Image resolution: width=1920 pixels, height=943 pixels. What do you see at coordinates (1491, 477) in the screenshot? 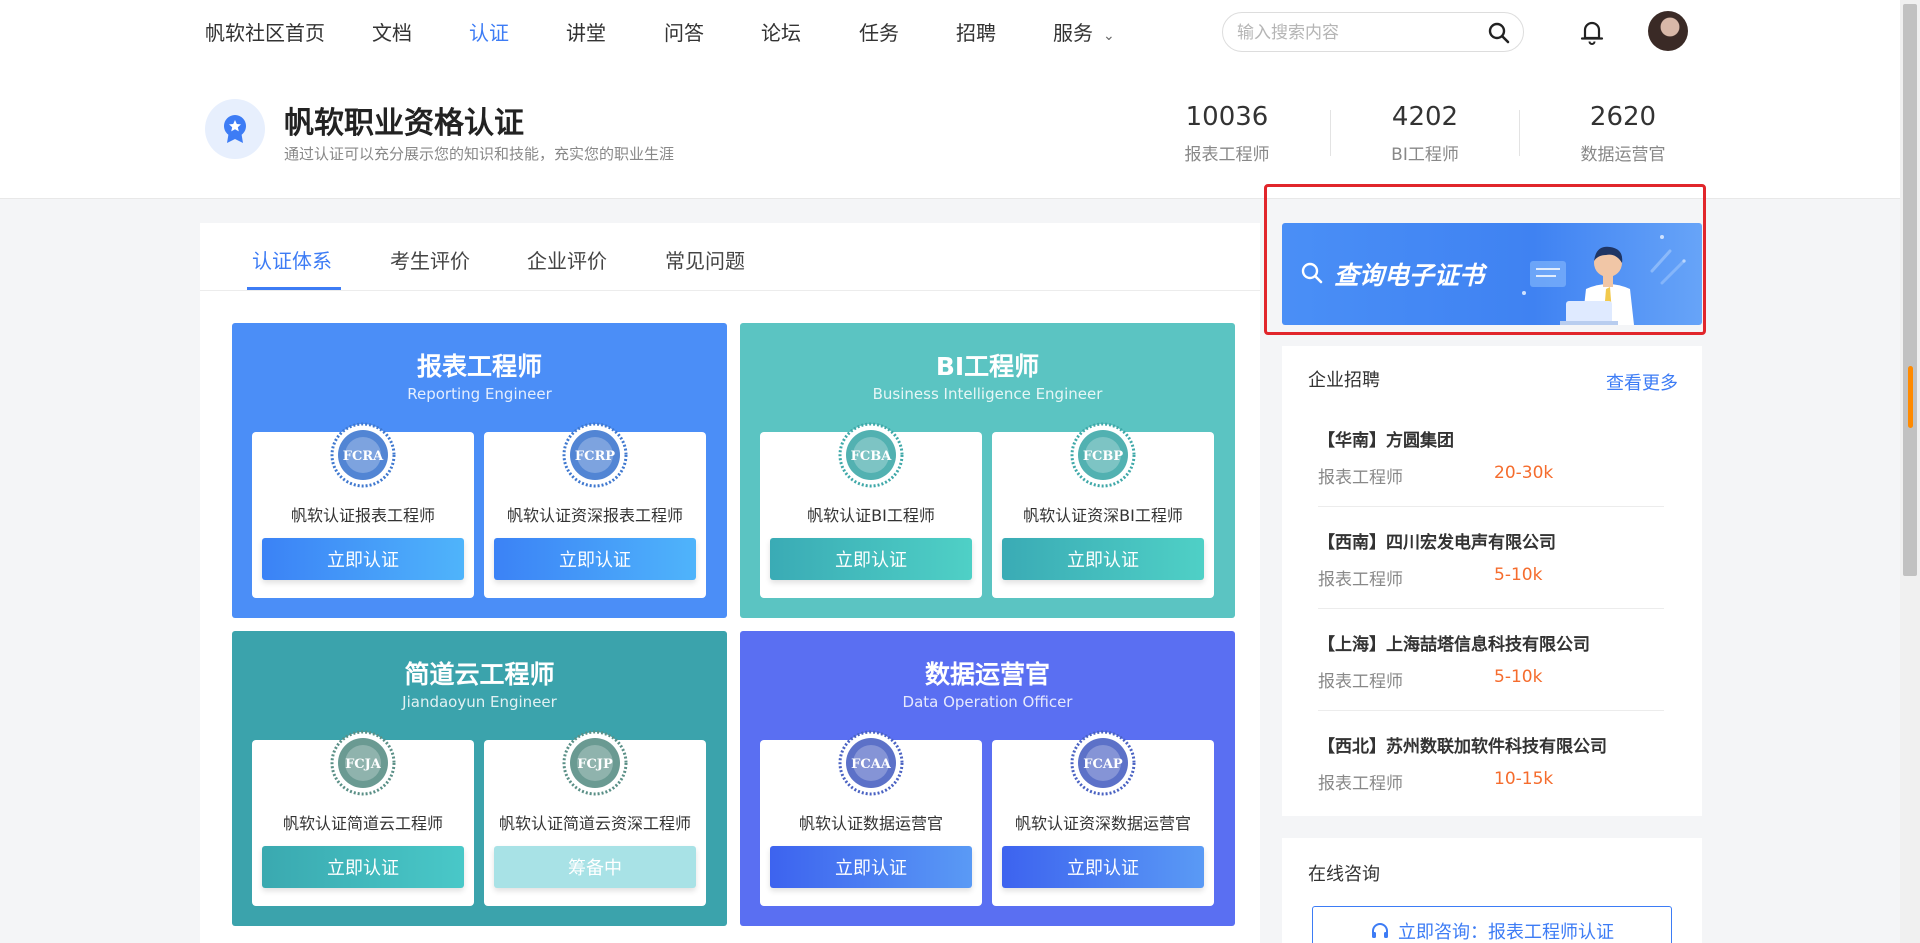
I see `job-item: 【华南】方圆集团 报表工程师 20-30k` at bounding box center [1491, 477].